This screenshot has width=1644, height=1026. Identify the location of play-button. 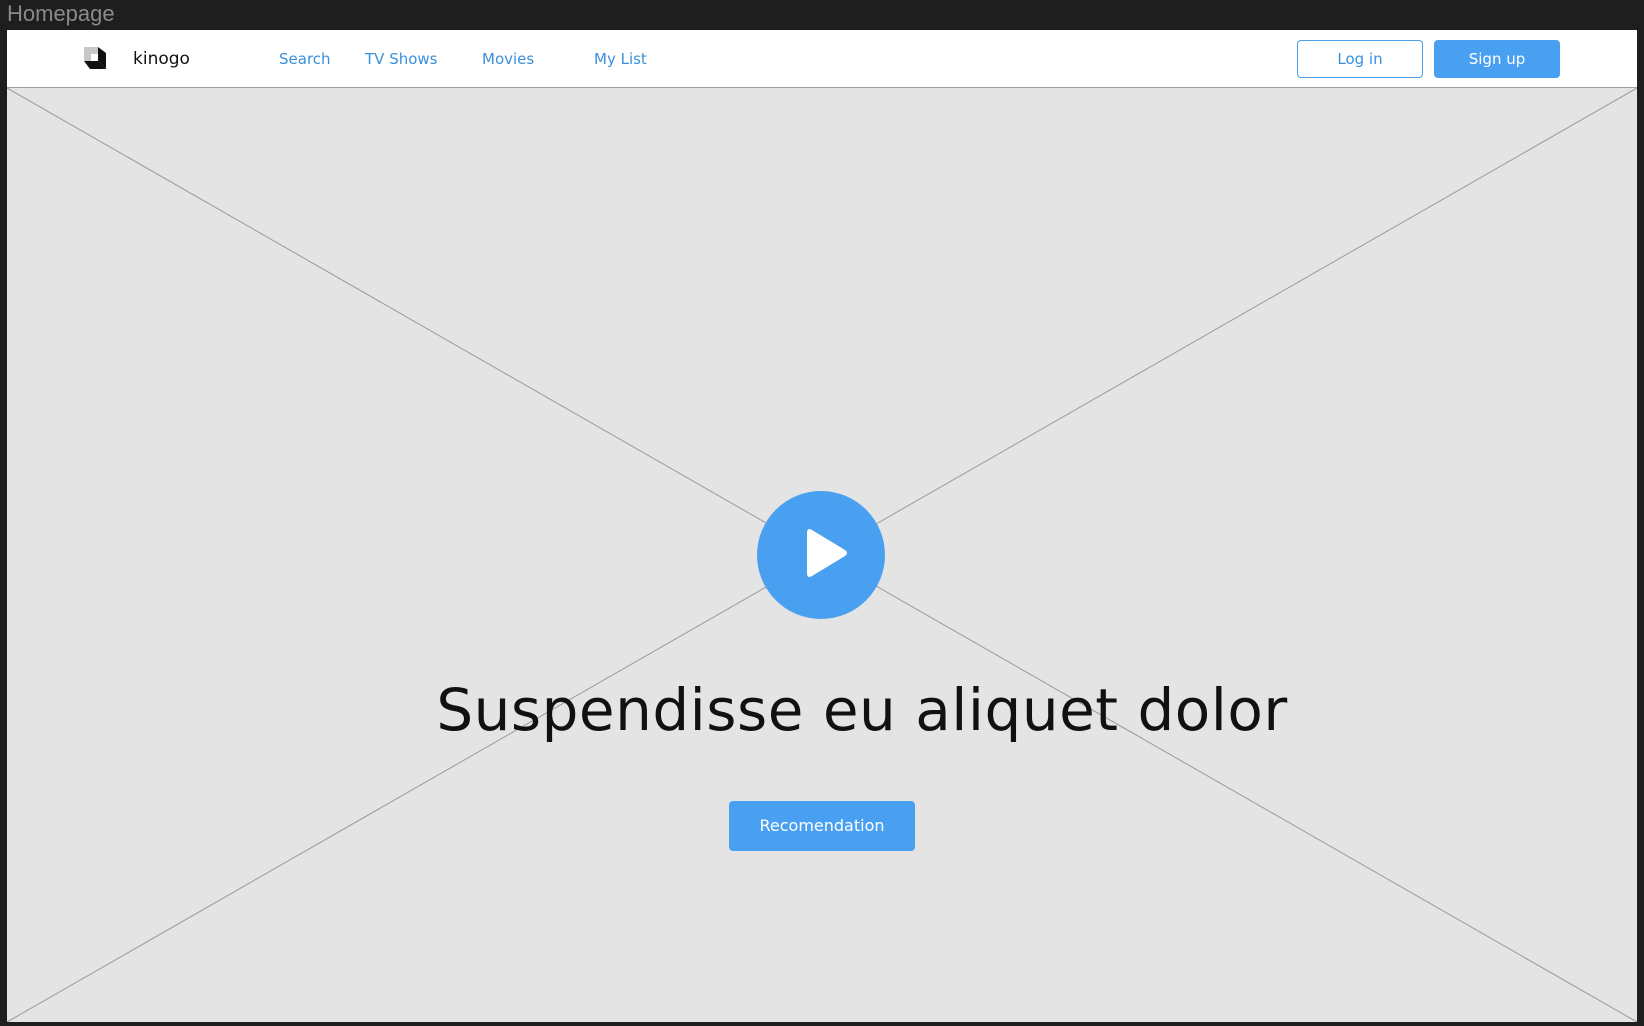
(821, 555).